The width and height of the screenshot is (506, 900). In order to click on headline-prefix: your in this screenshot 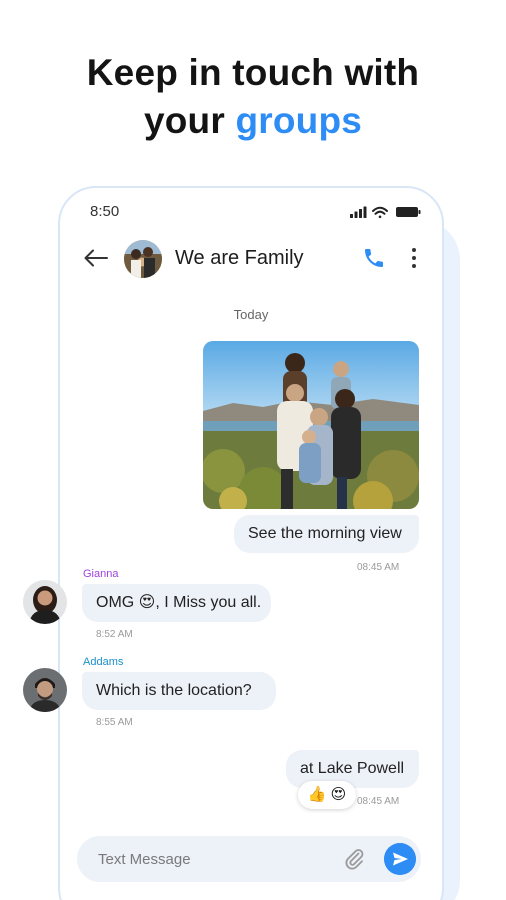, I will do `click(189, 120)`.